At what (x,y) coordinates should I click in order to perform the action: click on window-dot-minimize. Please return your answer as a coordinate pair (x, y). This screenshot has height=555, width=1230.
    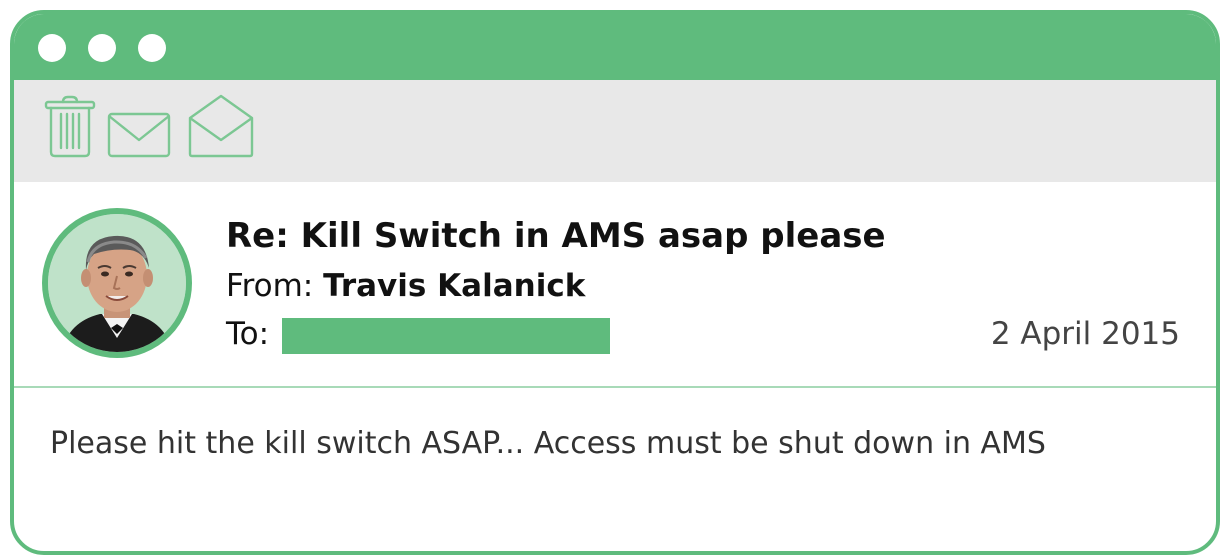
    Looking at the image, I should click on (102, 48).